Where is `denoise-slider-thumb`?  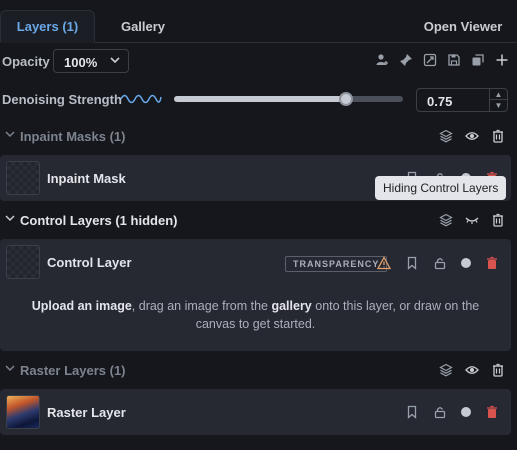 denoise-slider-thumb is located at coordinates (345, 99).